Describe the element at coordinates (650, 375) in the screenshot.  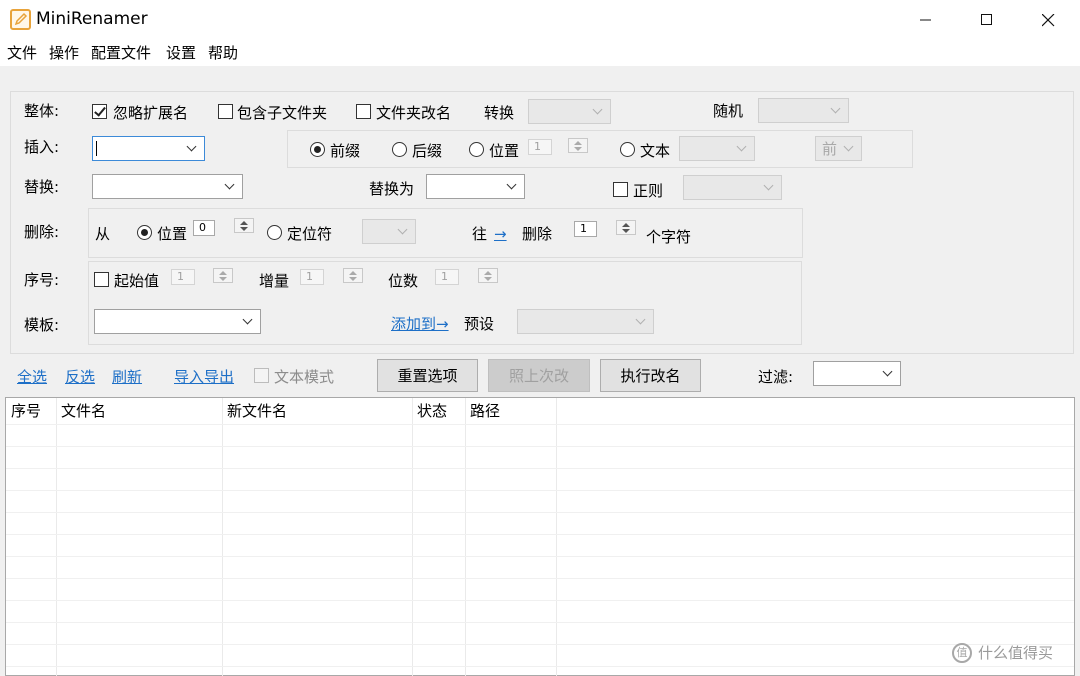
I see `execute-rename-button: 执行改名` at that location.